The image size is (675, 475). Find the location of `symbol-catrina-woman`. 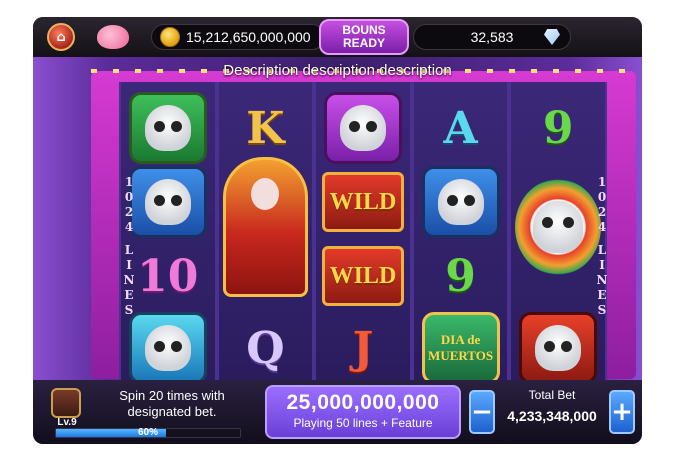

symbol-catrina-woman is located at coordinates (265, 227).